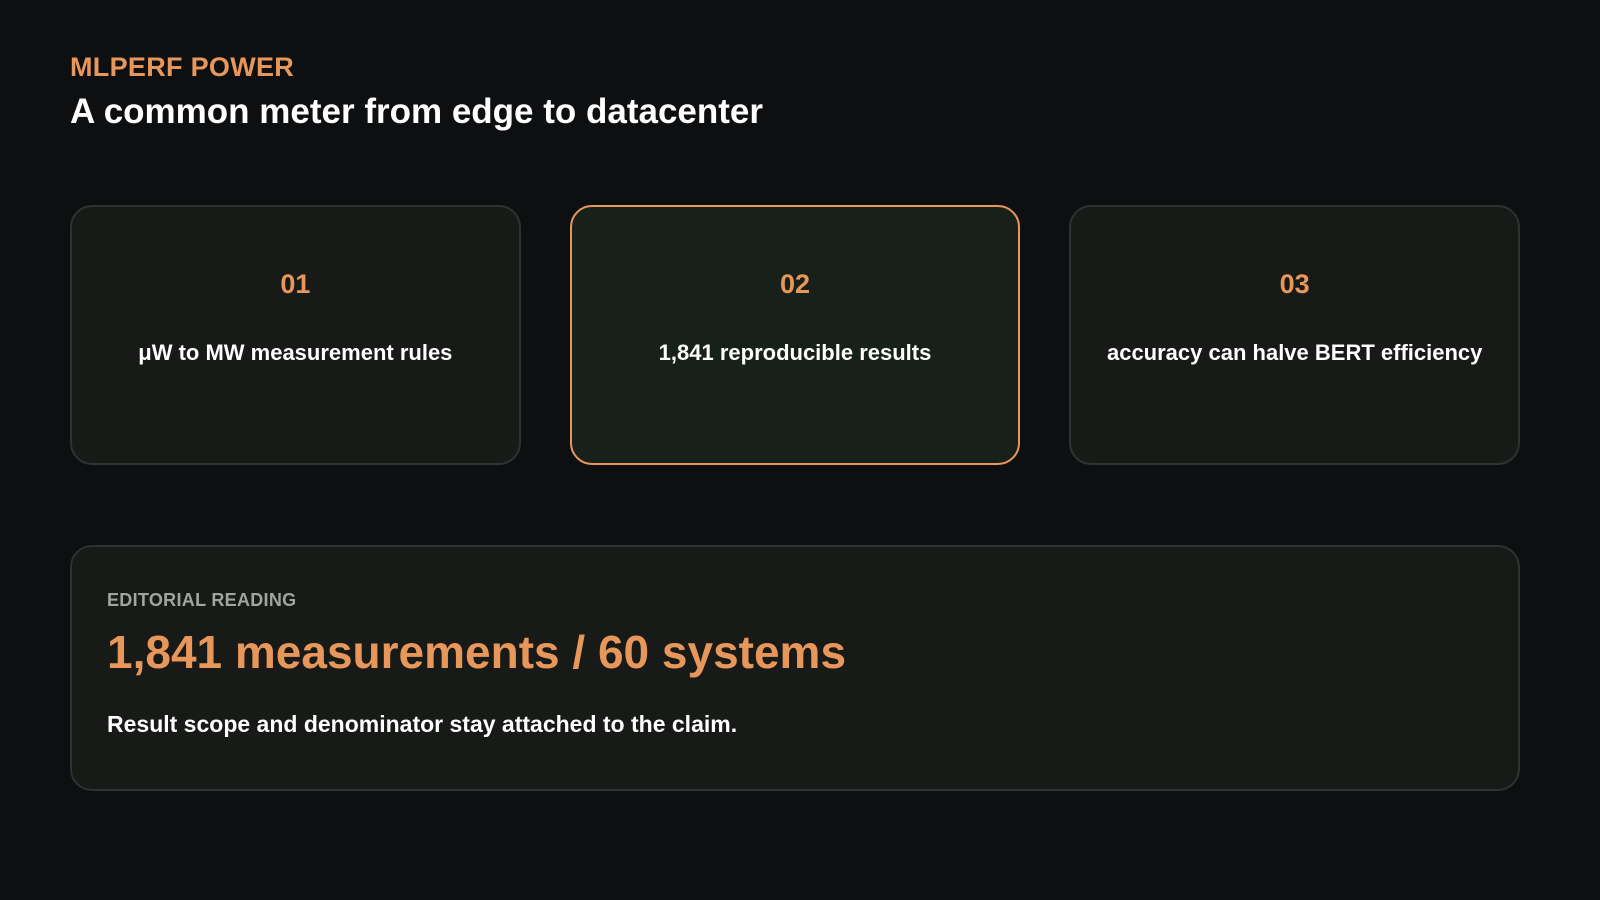 The width and height of the screenshot is (1600, 900). I want to click on editorial-label: EDITORIAL READING, so click(202, 600).